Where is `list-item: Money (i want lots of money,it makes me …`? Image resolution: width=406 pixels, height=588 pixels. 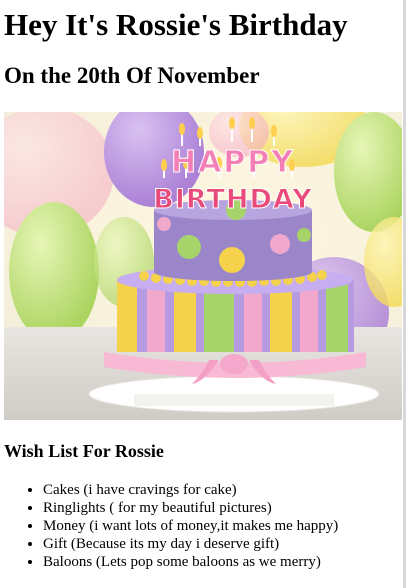
list-item: Money (i want lots of money,it makes me … is located at coordinates (190, 526).